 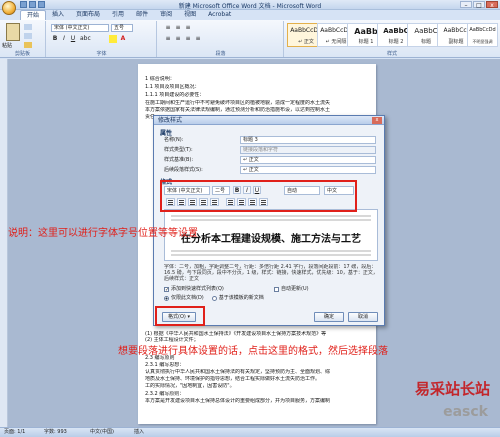 I want to click on tab-acrobat: Acrobat, so click(x=219, y=15).